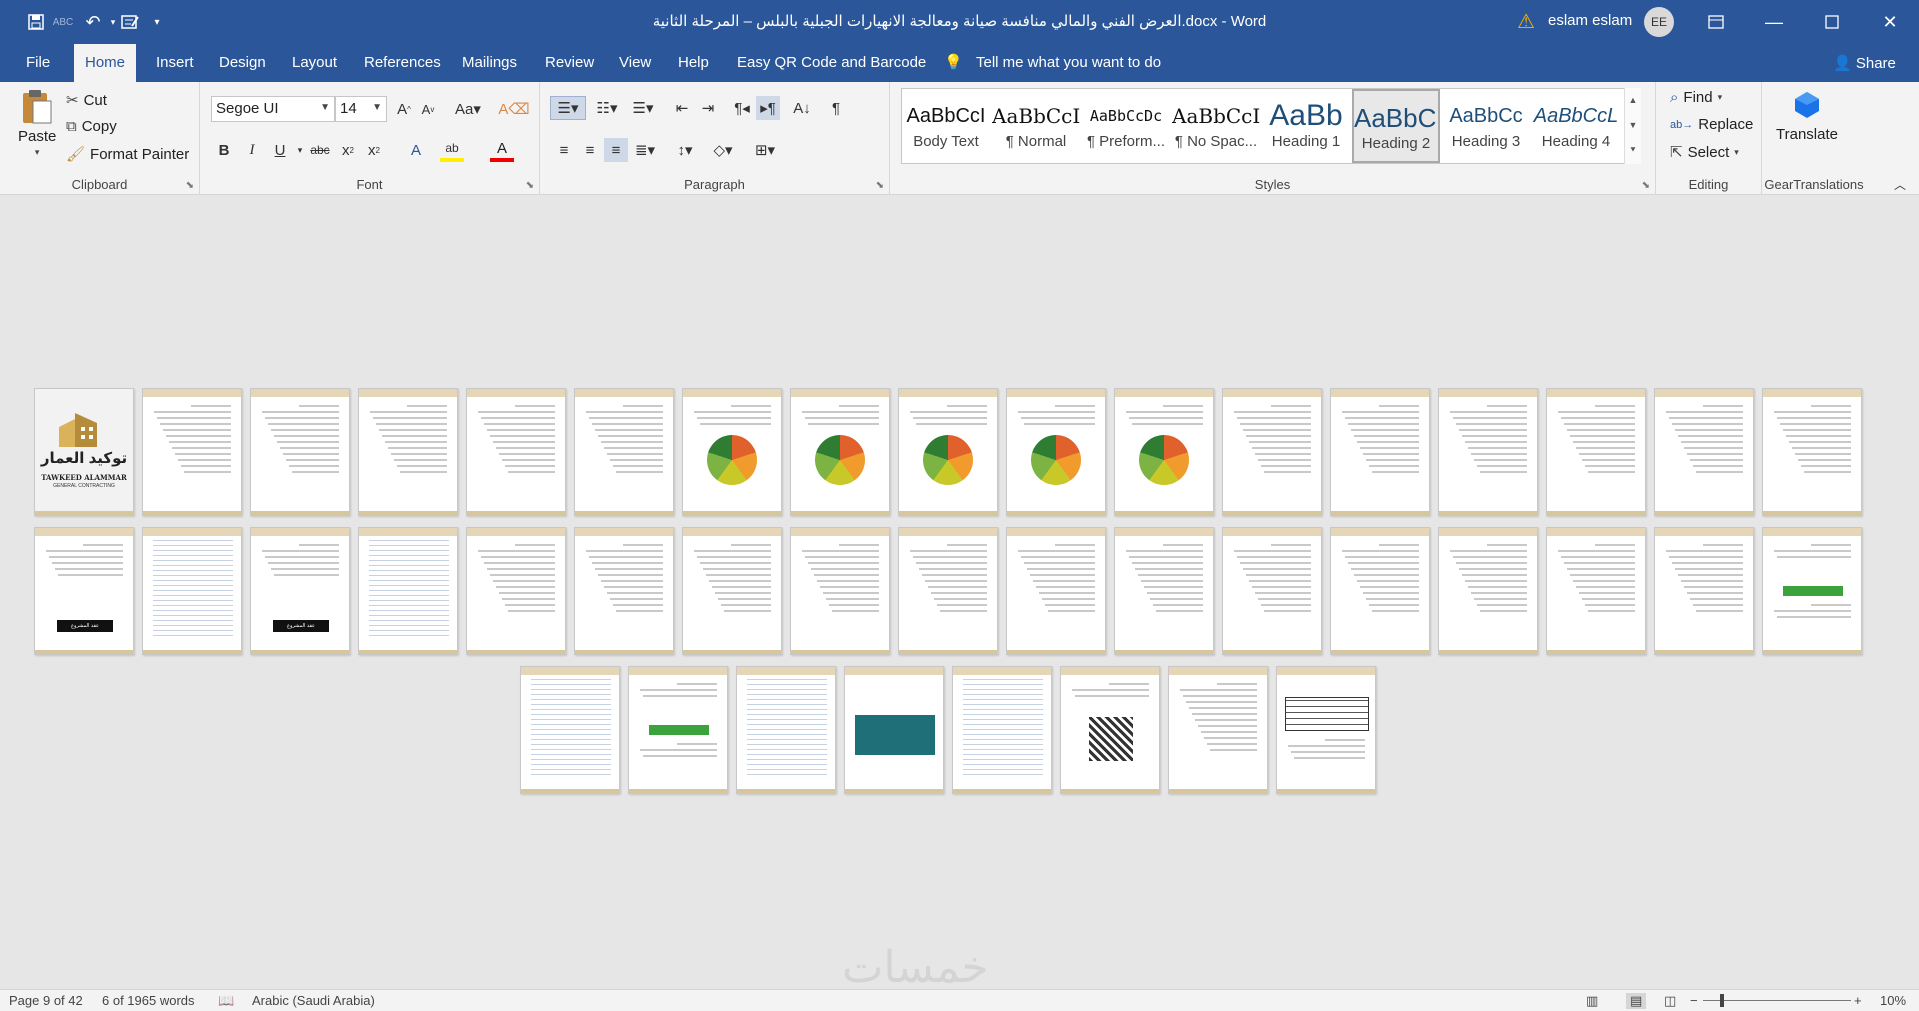  Describe the element at coordinates (880, 185) in the screenshot. I see `paragraph-launcher-icon: ⬊` at that location.